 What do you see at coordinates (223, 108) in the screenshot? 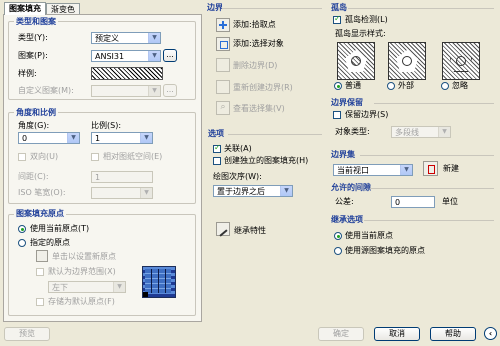
I see `view-selections-icon: ⌕` at bounding box center [223, 108].